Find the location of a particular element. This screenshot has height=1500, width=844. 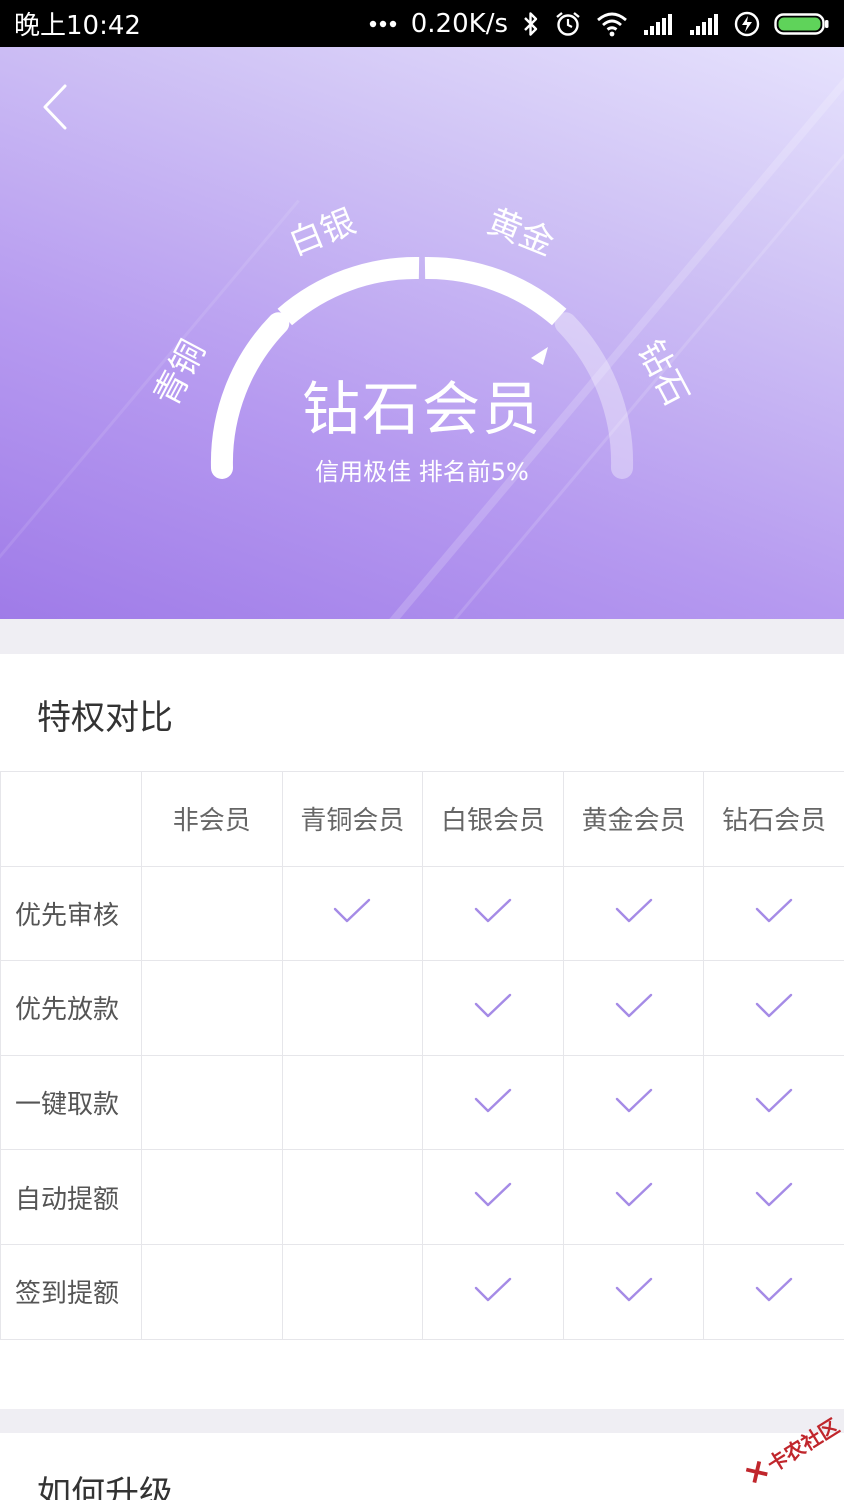

table-row: 优先审核 is located at coordinates (422, 913).